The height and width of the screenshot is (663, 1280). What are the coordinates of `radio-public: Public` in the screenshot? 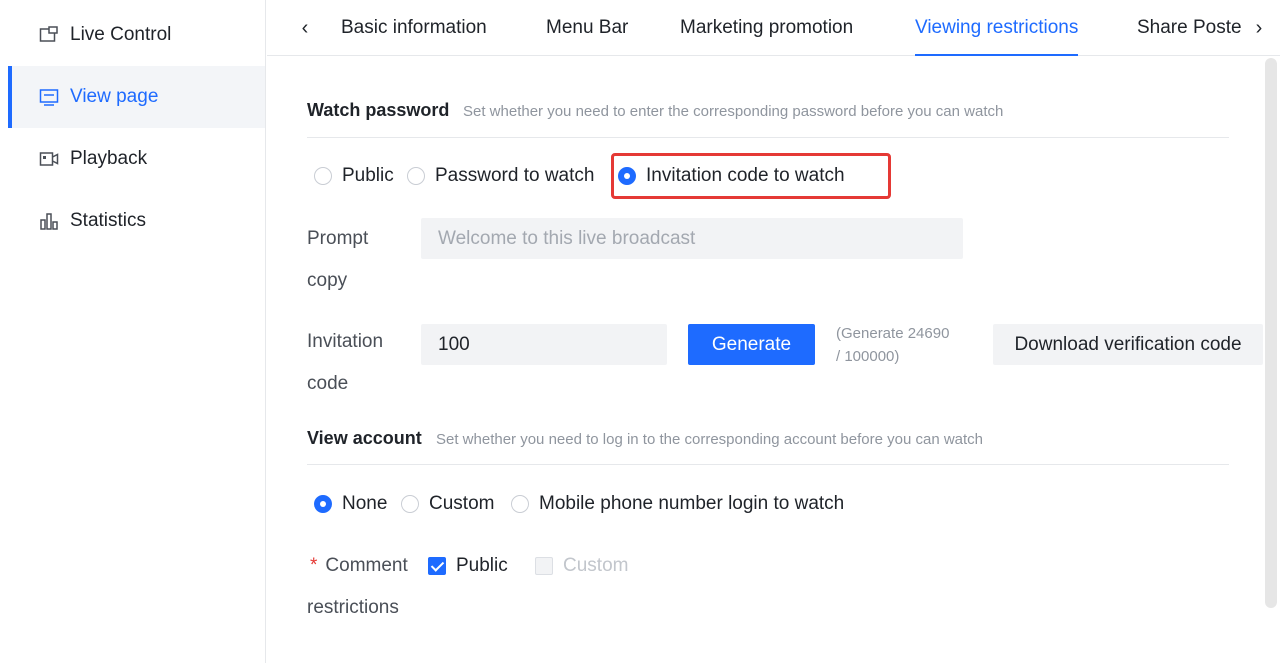 It's located at (354, 176).